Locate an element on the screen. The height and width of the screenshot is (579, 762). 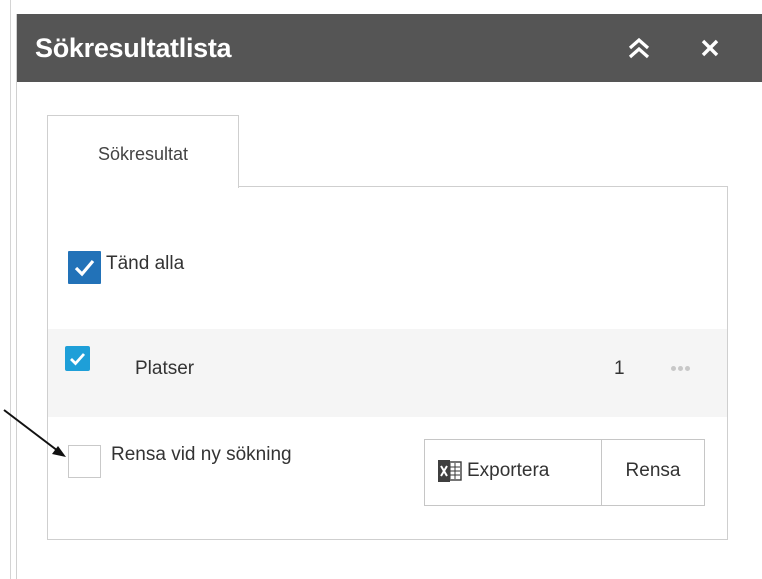
clear-on-new-search-checkbox is located at coordinates (84, 461).